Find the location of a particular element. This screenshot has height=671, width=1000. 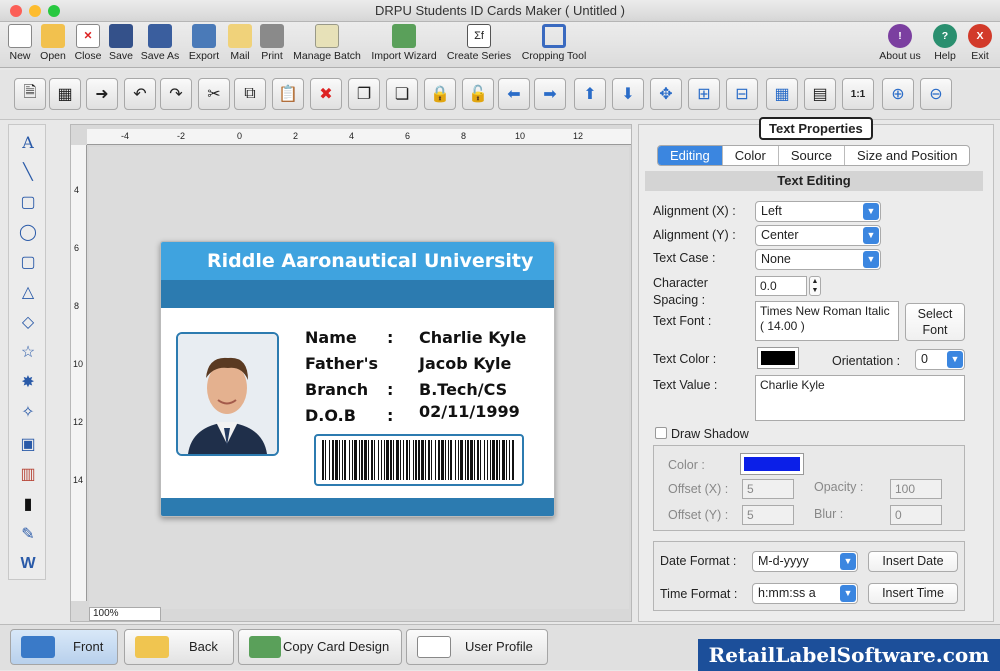

print-button: Print is located at coordinates (272, 43).